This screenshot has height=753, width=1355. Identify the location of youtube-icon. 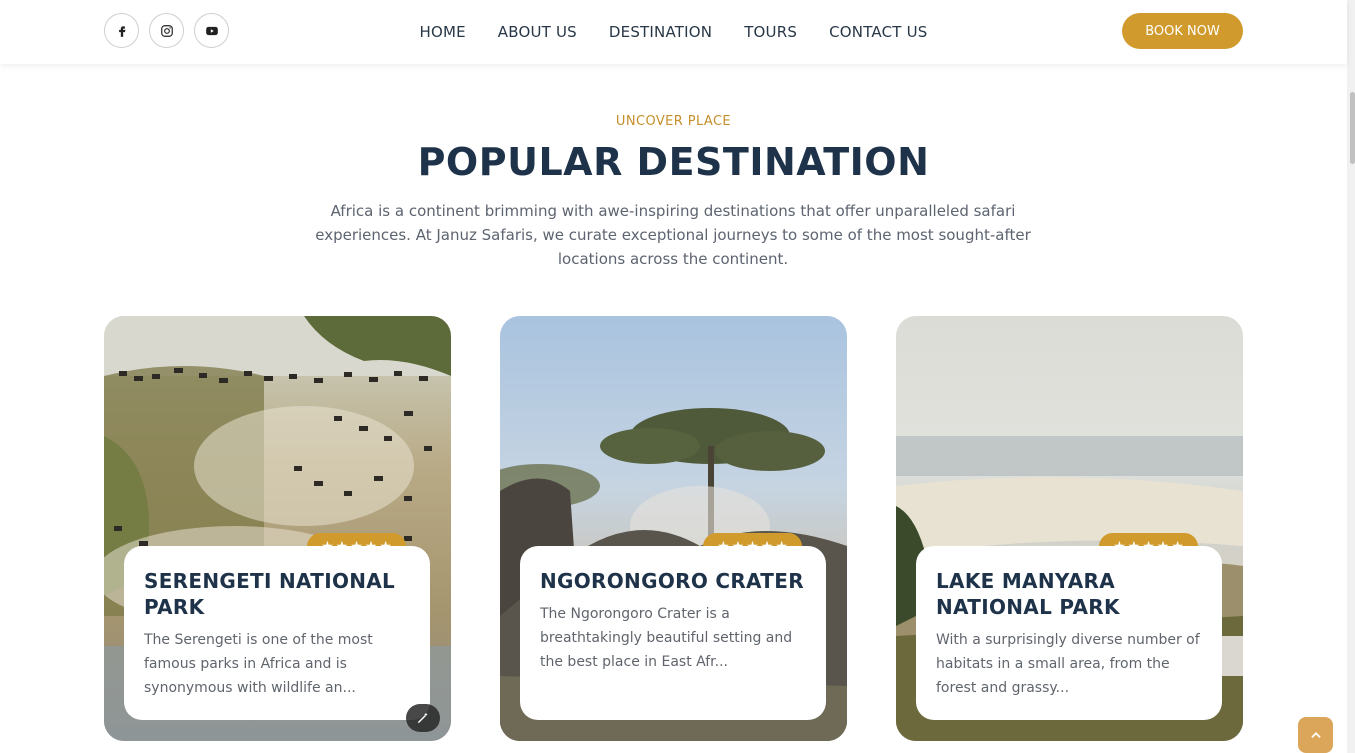
(211, 30).